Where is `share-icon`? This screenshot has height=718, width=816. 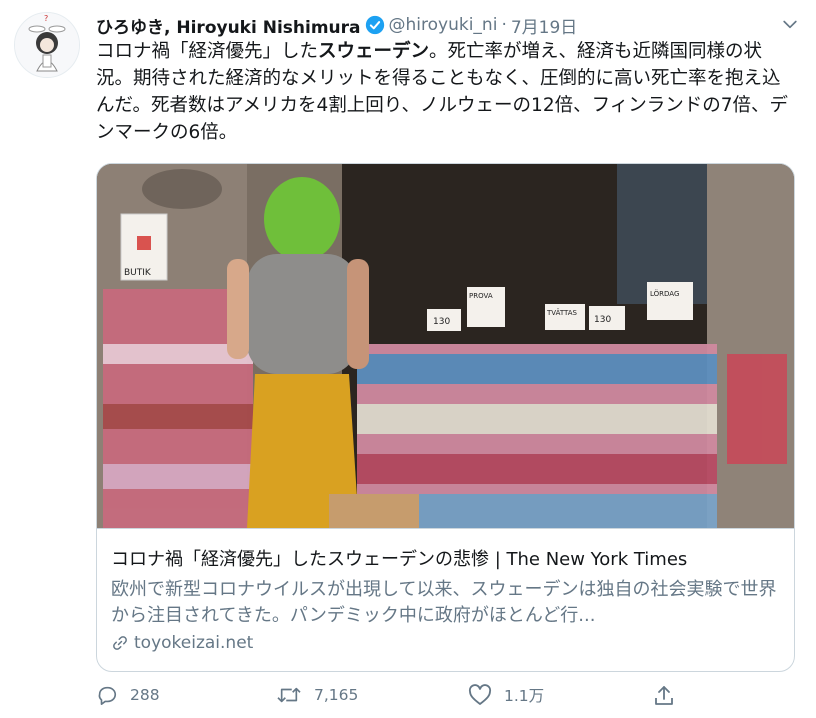
share-icon is located at coordinates (664, 695).